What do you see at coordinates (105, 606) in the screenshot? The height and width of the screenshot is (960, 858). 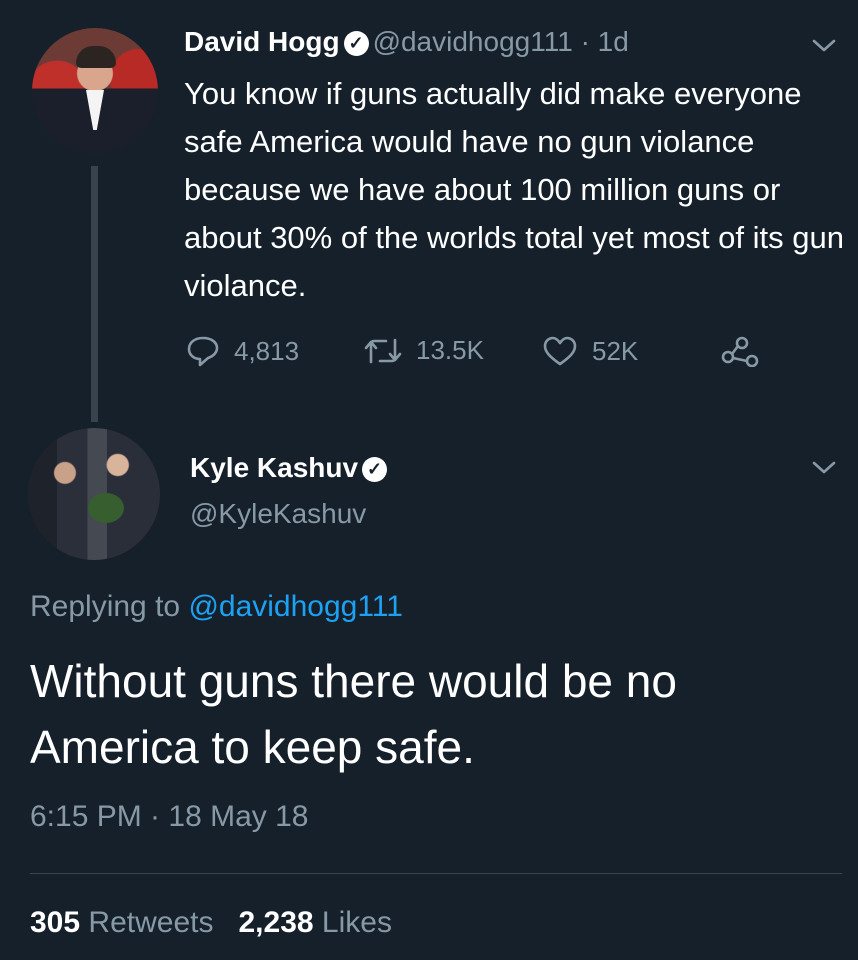 I see `replying-to-label: Replying to` at bounding box center [105, 606].